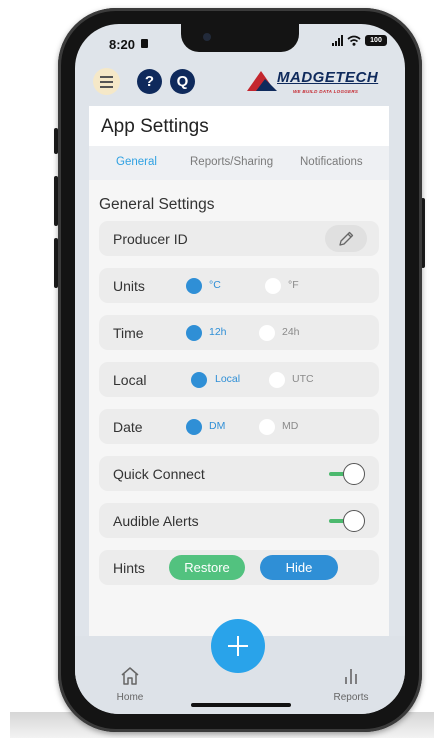  I want to click on pencil-icon, so click(346, 238).